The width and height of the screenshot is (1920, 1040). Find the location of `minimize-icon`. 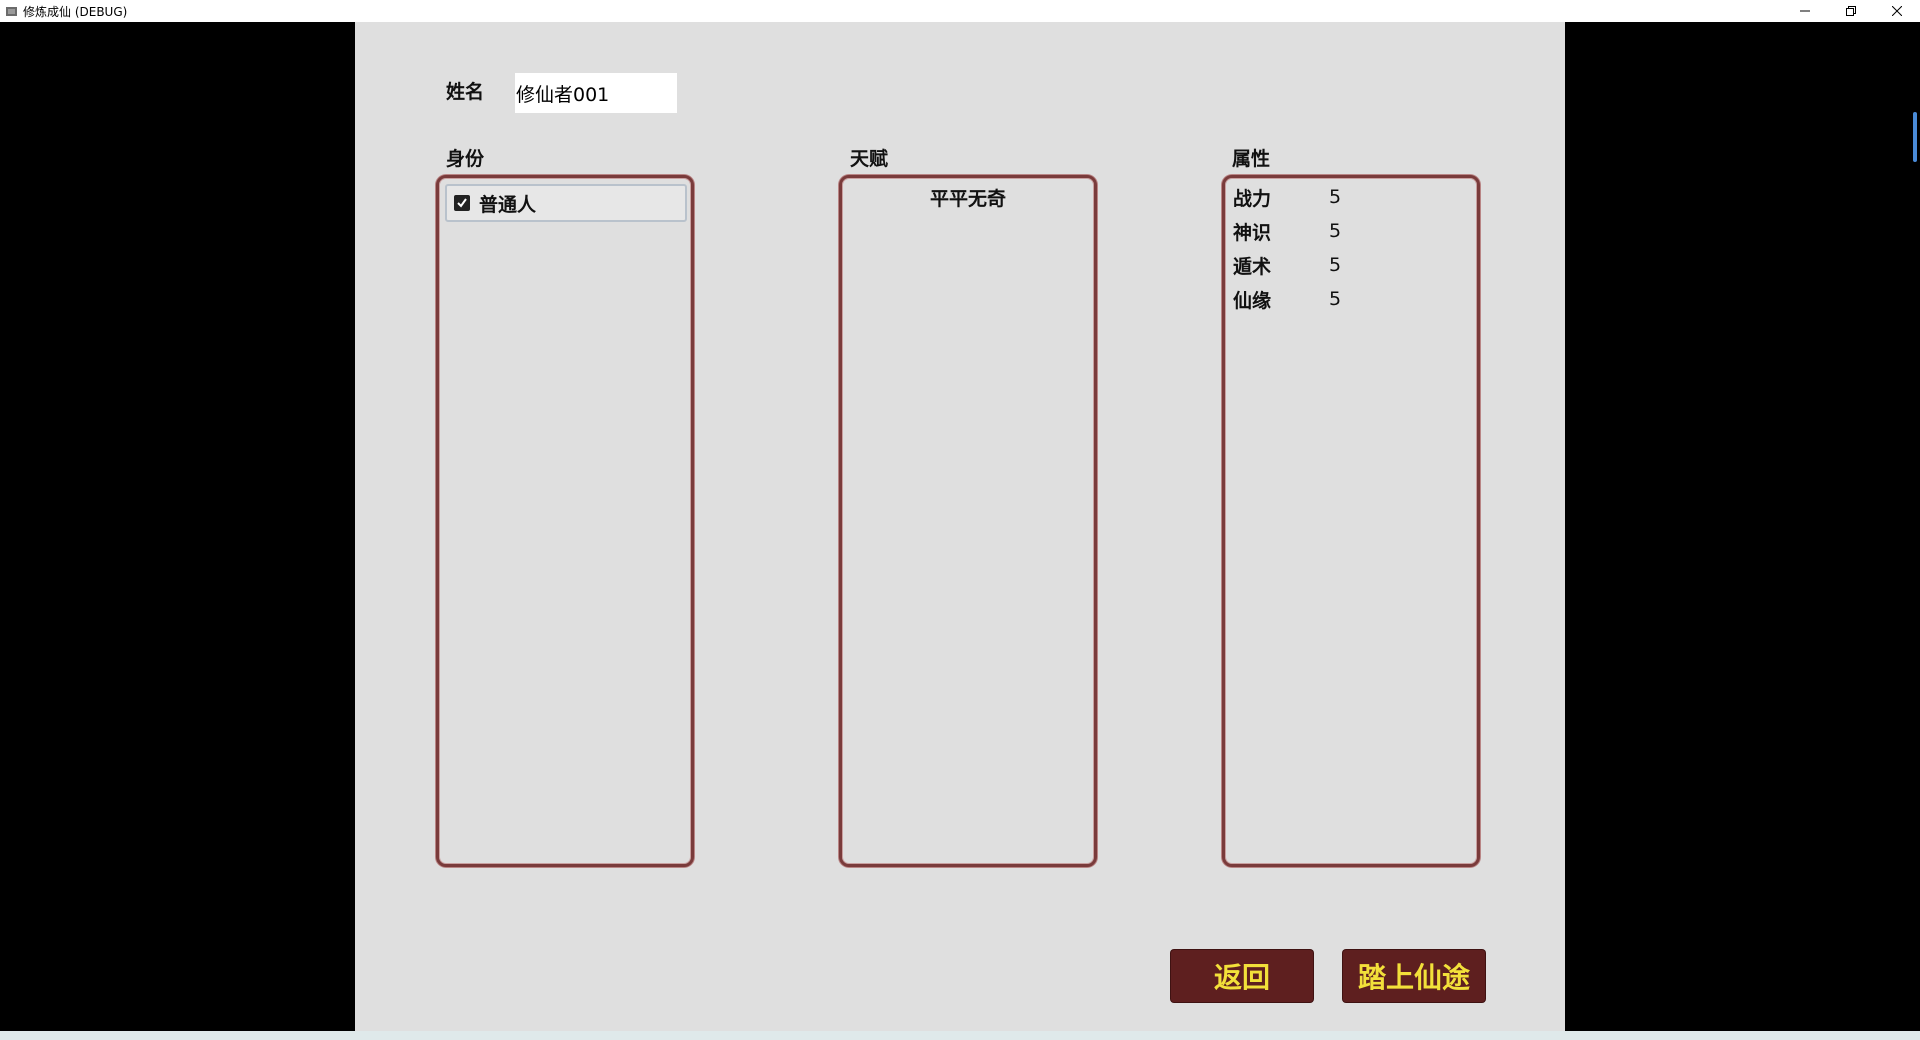

minimize-icon is located at coordinates (1805, 11).